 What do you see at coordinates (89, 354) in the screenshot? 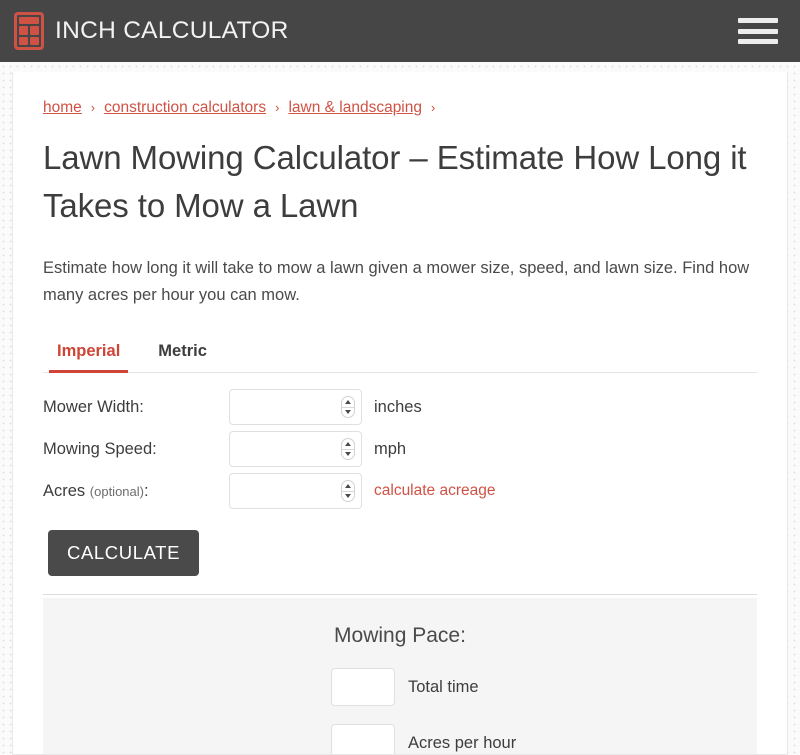
I see `tab-imperial: Imperial` at bounding box center [89, 354].